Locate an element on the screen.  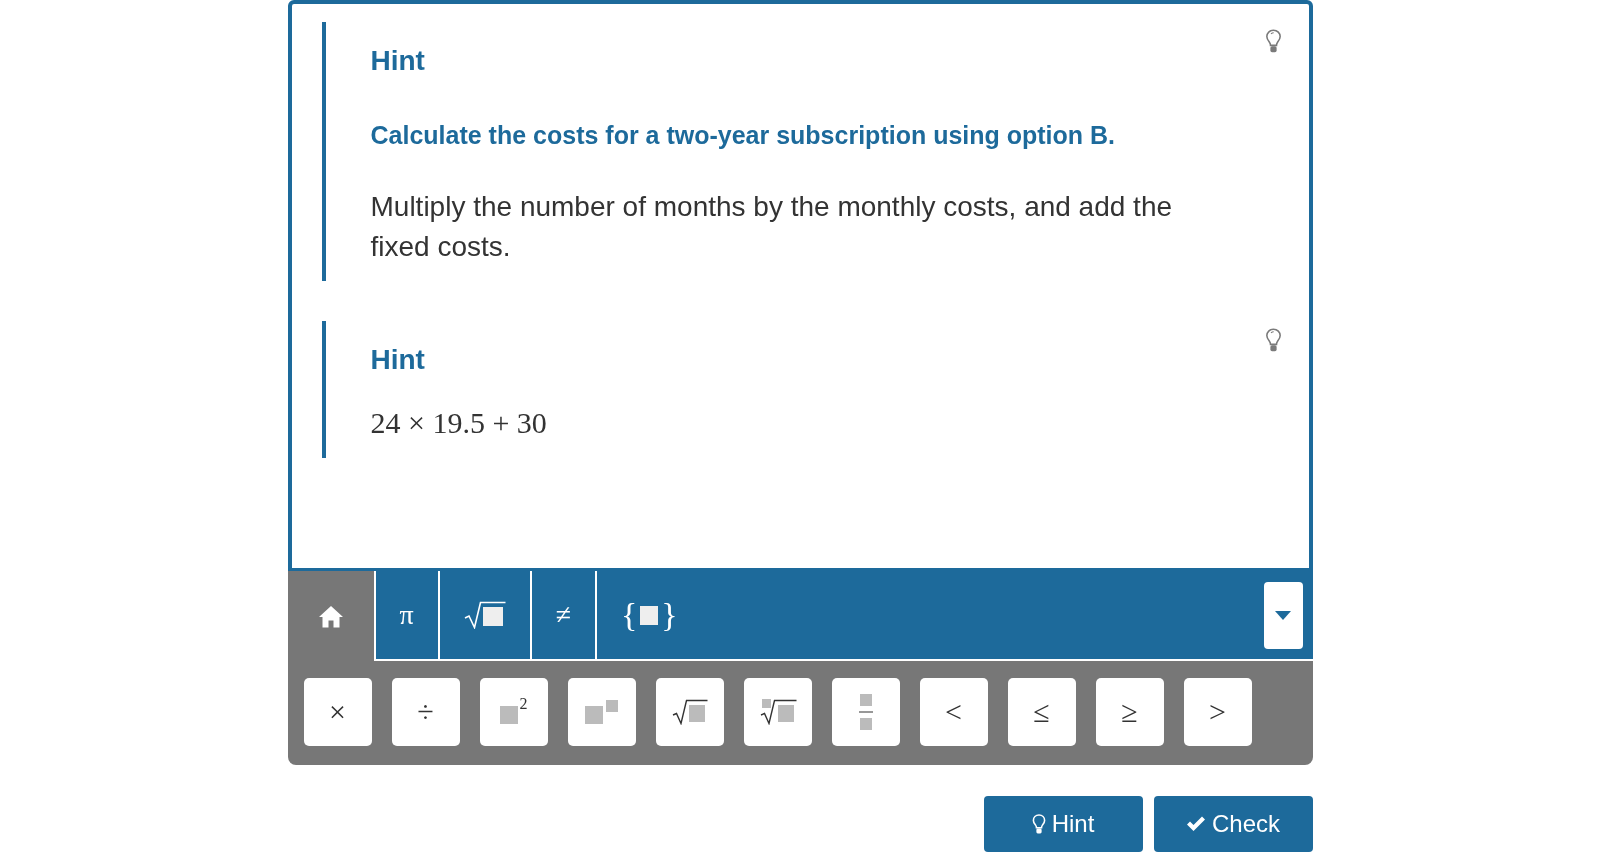
check-button: Check is located at coordinates (1233, 824).